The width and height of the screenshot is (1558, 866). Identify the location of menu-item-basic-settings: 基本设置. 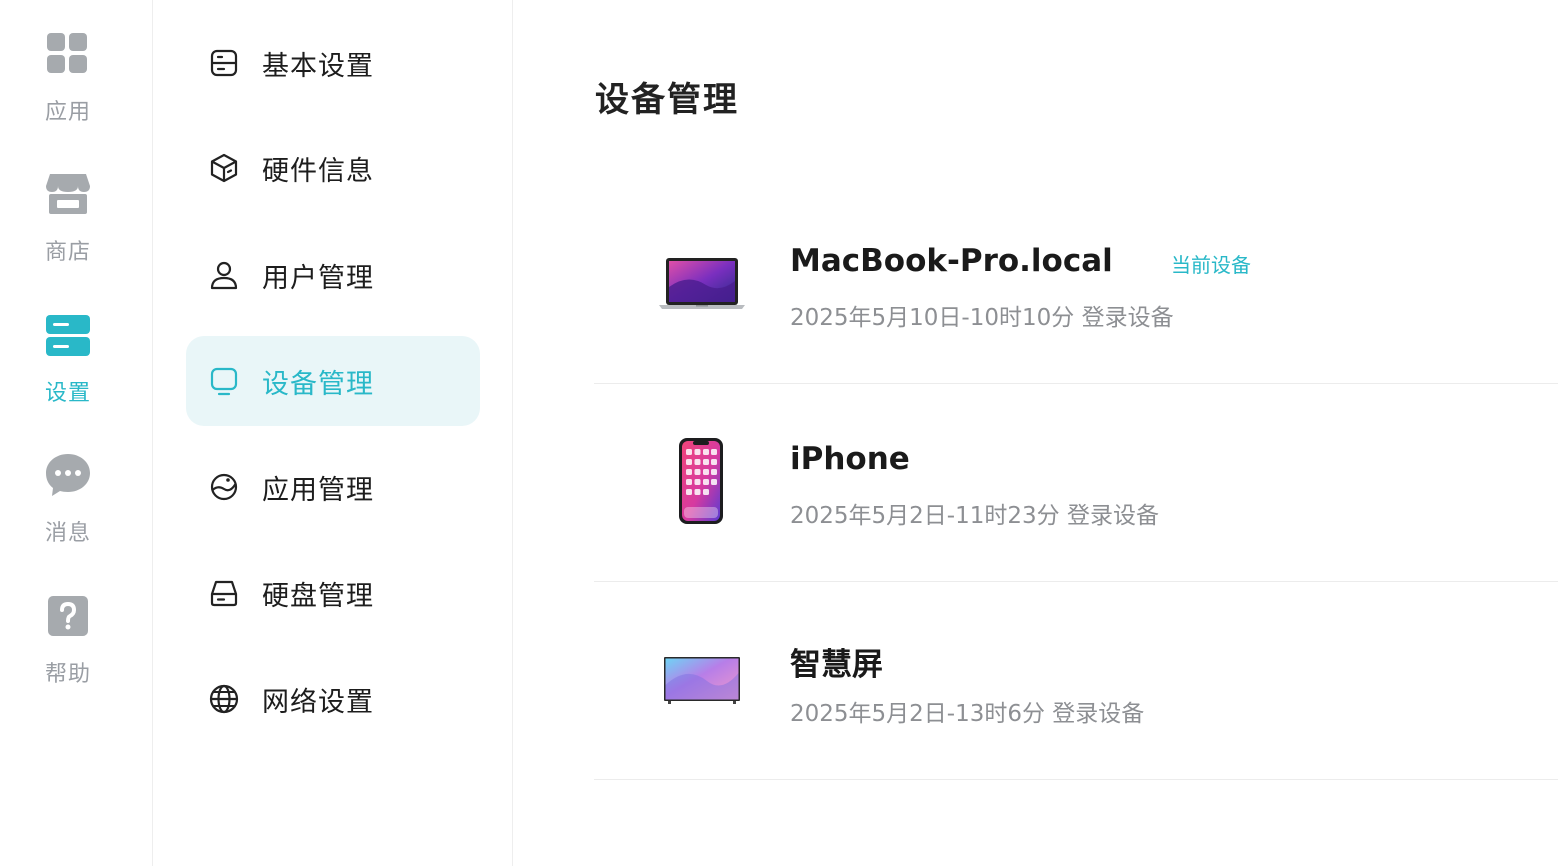
(333, 63).